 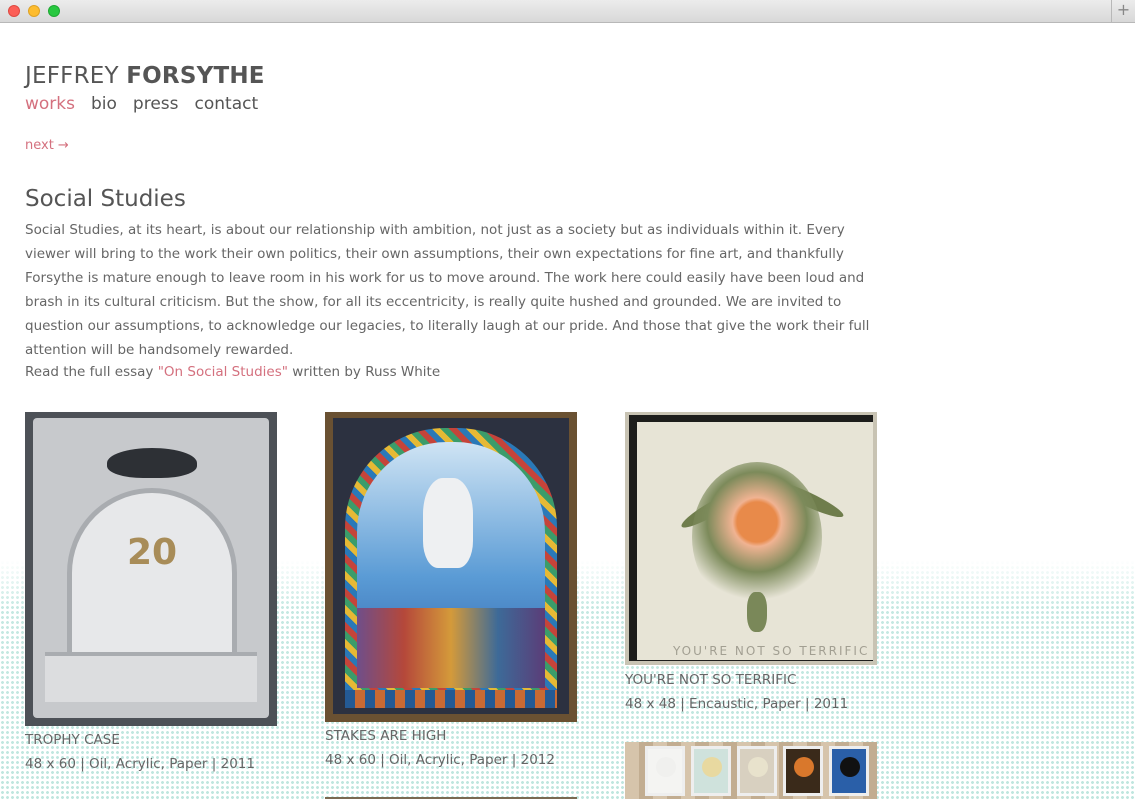 What do you see at coordinates (47, 145) in the screenshot?
I see `next-link: next →` at bounding box center [47, 145].